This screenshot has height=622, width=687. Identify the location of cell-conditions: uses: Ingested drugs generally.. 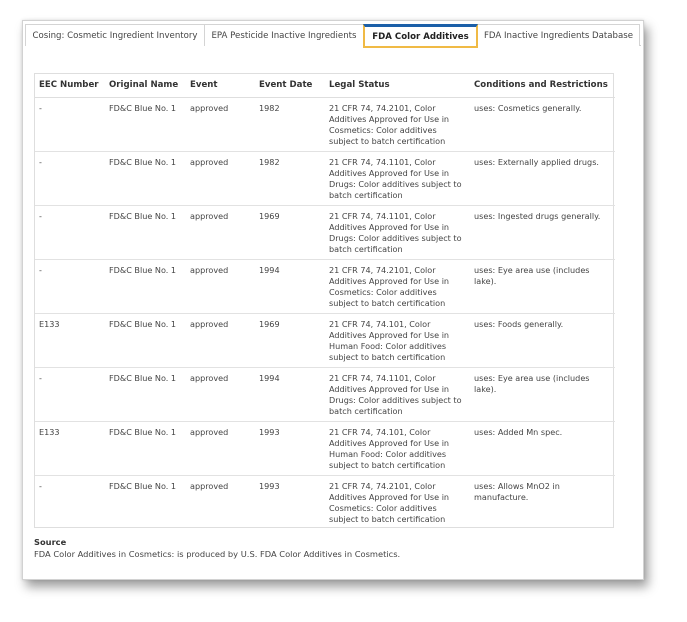
(542, 232).